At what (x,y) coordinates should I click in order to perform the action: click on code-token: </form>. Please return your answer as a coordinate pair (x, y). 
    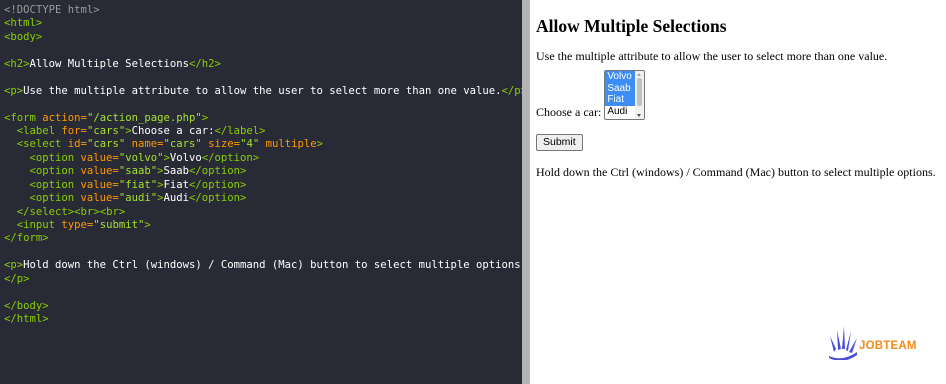
    Looking at the image, I should click on (26, 238).